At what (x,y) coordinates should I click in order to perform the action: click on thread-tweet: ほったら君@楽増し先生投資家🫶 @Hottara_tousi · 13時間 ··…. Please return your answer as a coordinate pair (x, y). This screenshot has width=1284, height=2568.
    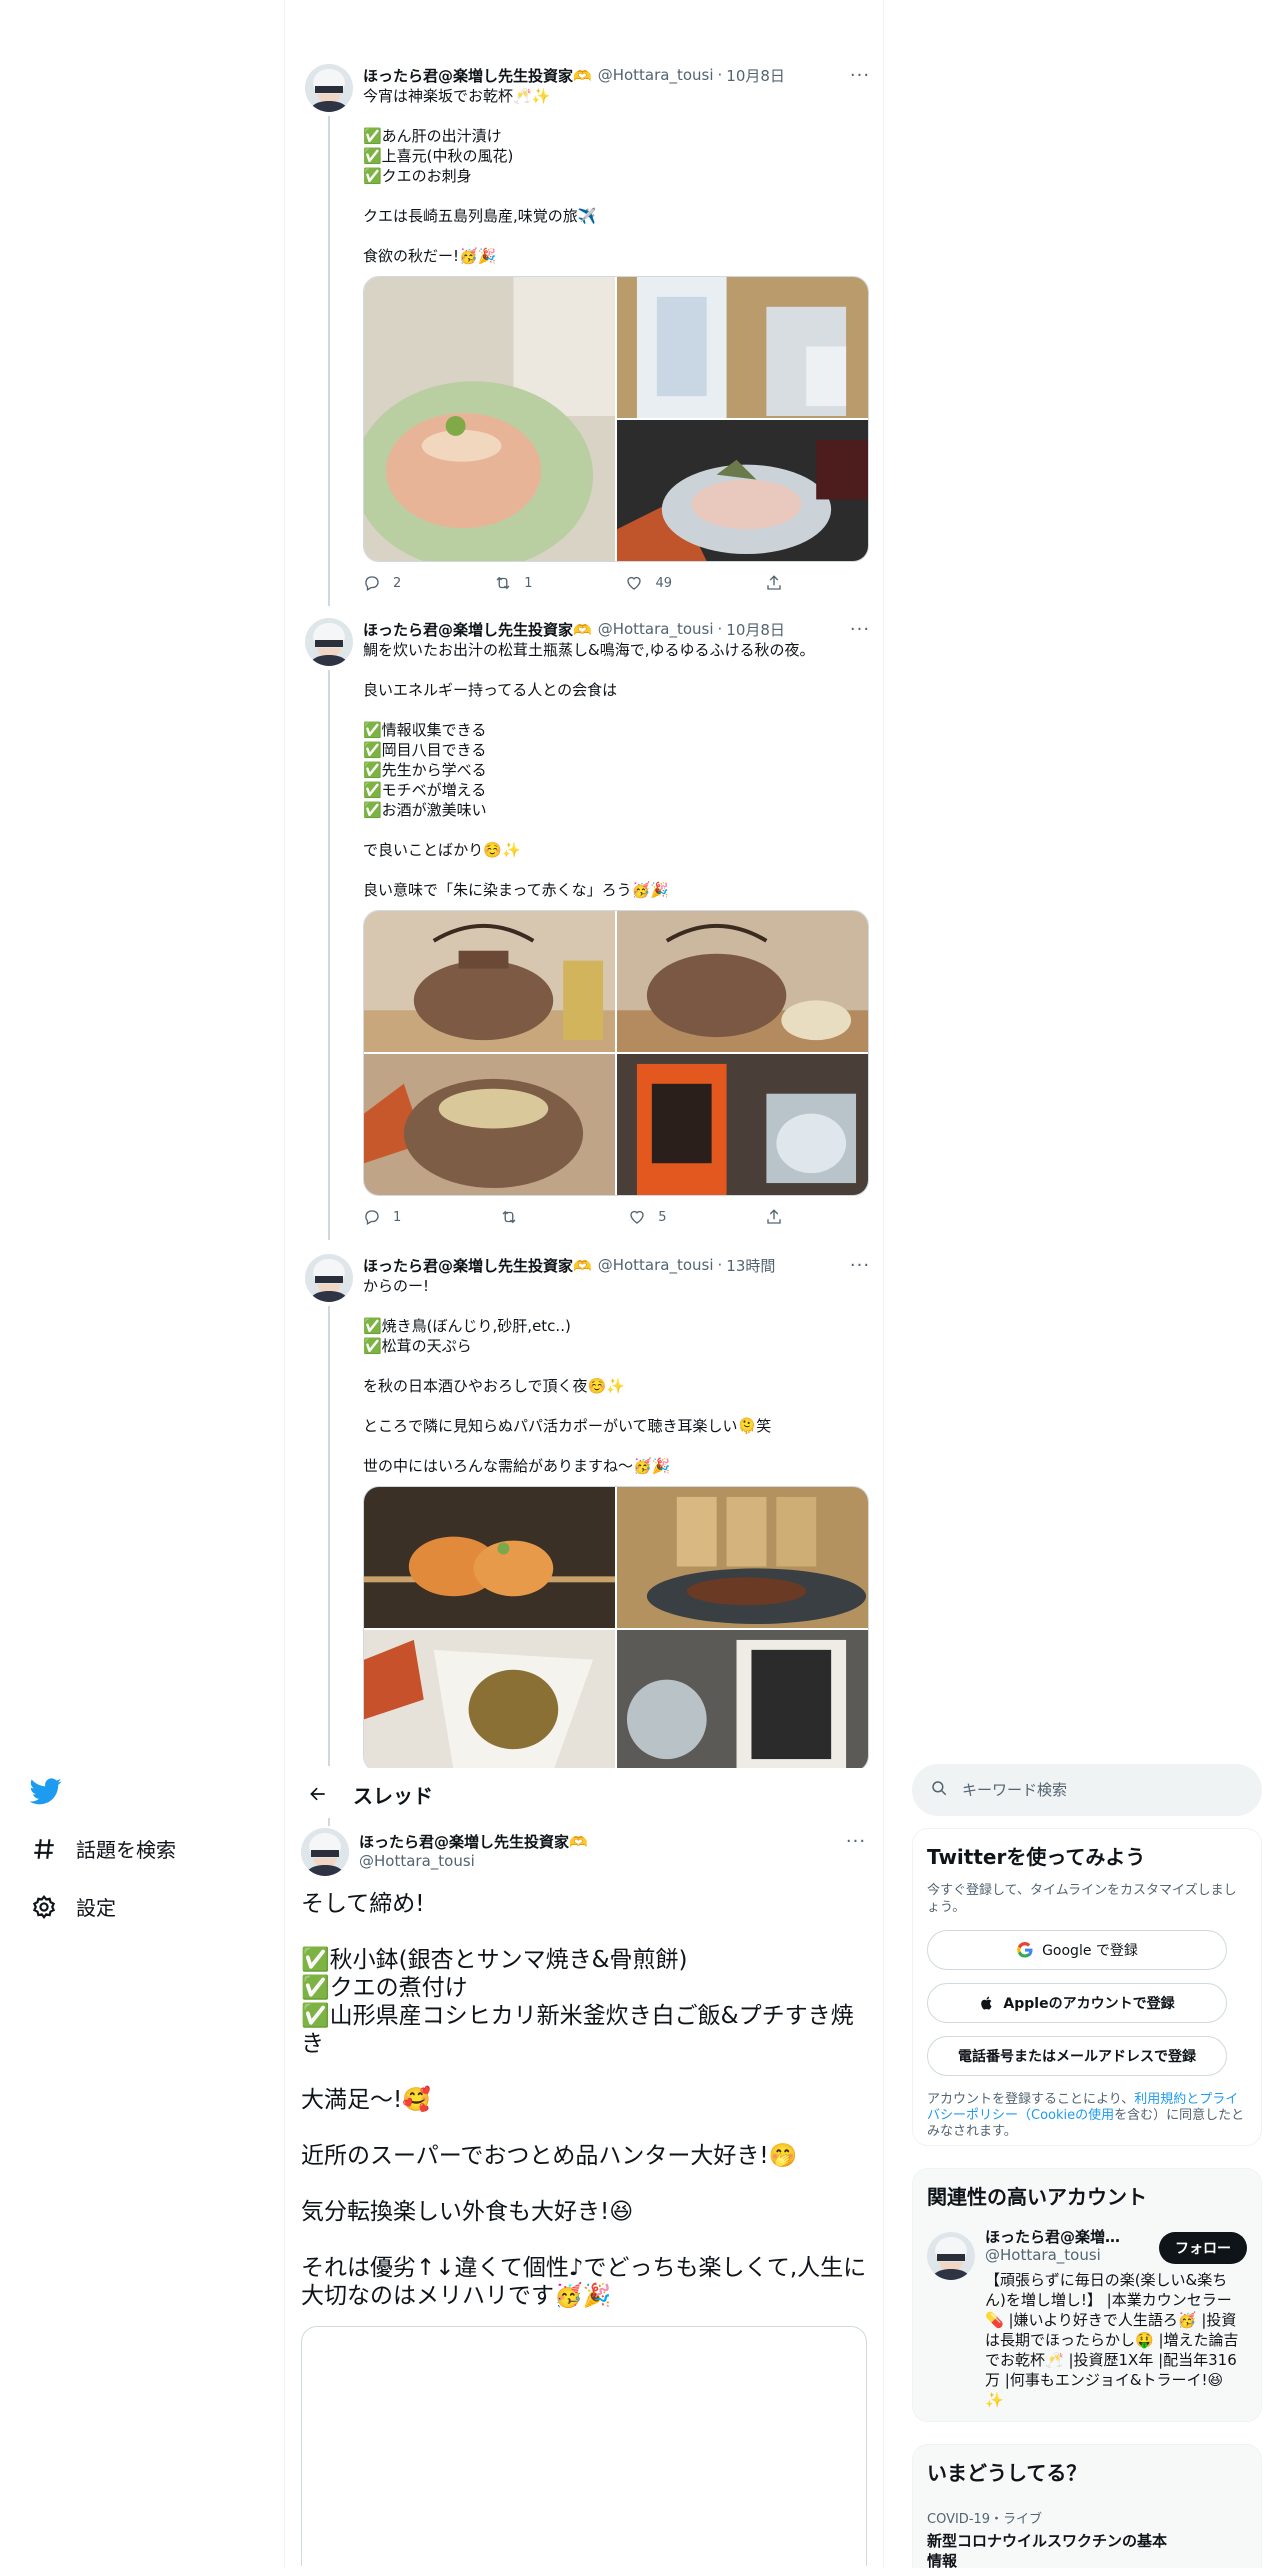
    Looking at the image, I should click on (587, 1513).